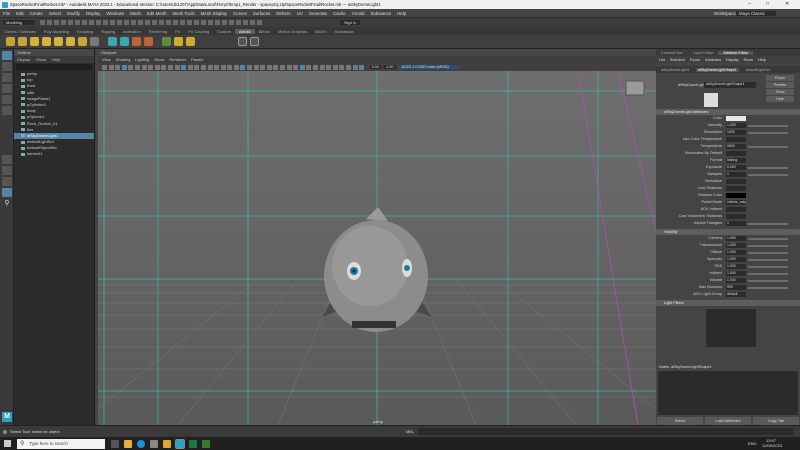 This screenshot has width=800, height=450. Describe the element at coordinates (190, 41) in the screenshot. I see `light-editor-icon` at that location.